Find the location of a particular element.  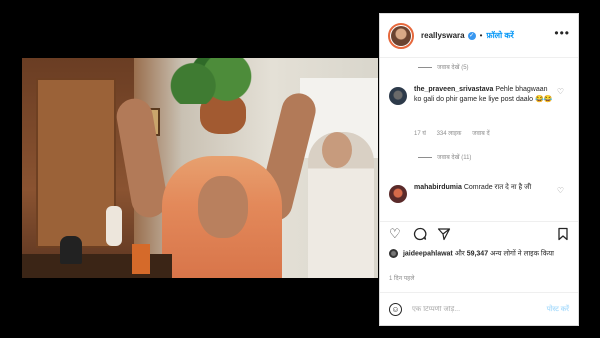

post-header: reallyswara ✓ • फ़ॉलो करें ••• is located at coordinates (479, 36).